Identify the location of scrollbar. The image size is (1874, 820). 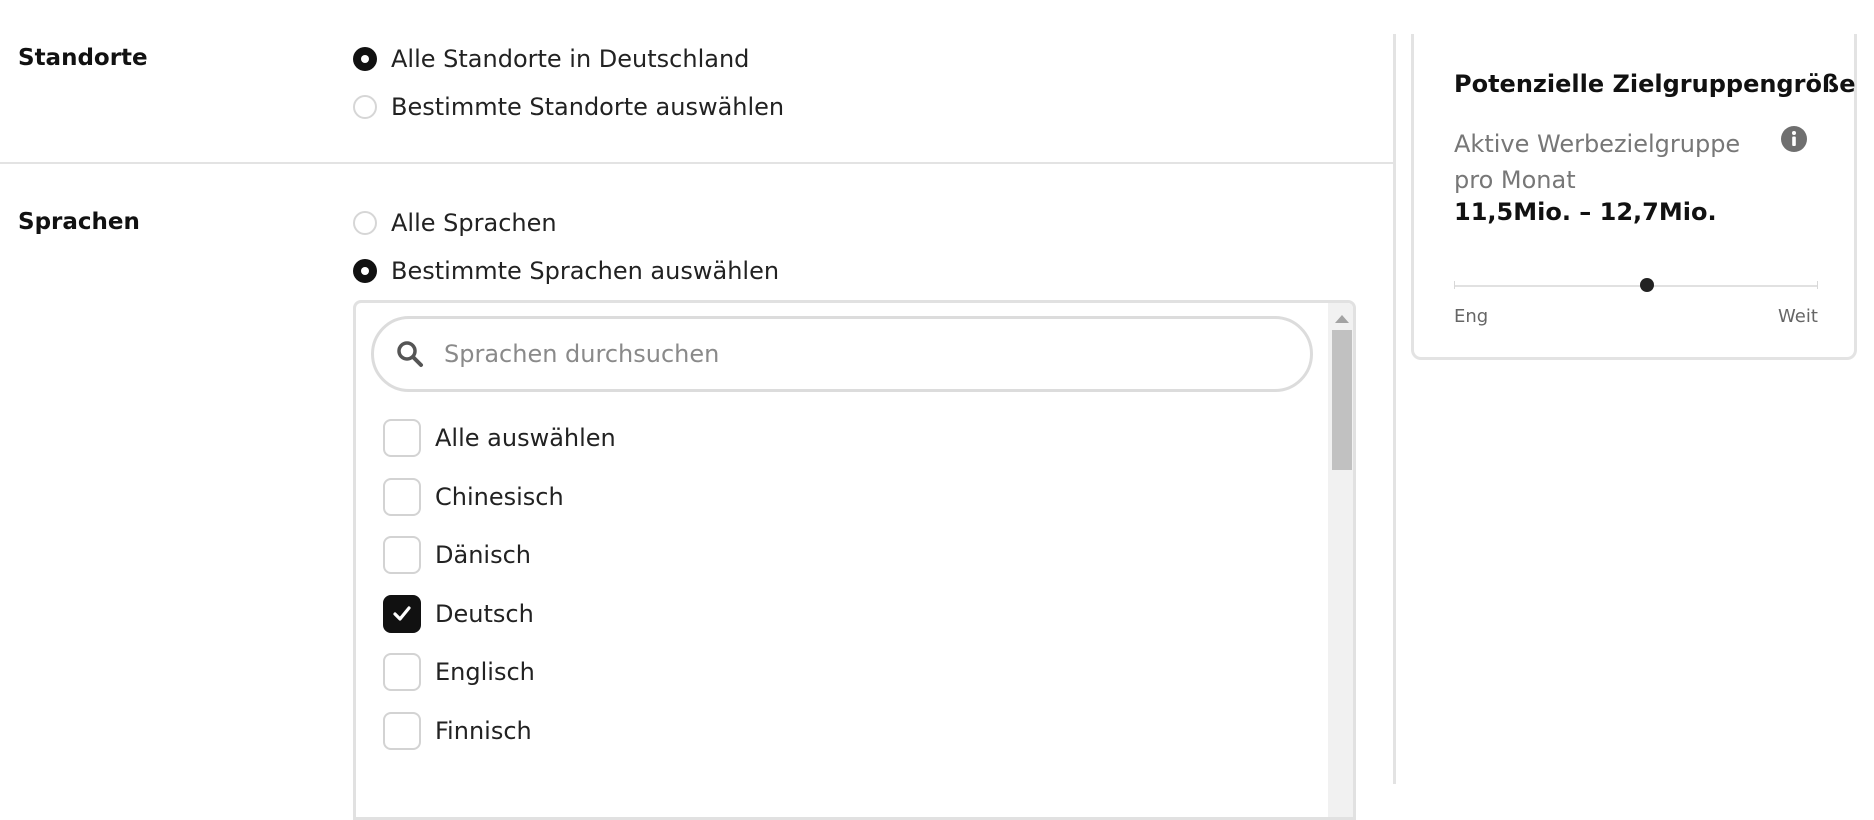
(1340, 560).